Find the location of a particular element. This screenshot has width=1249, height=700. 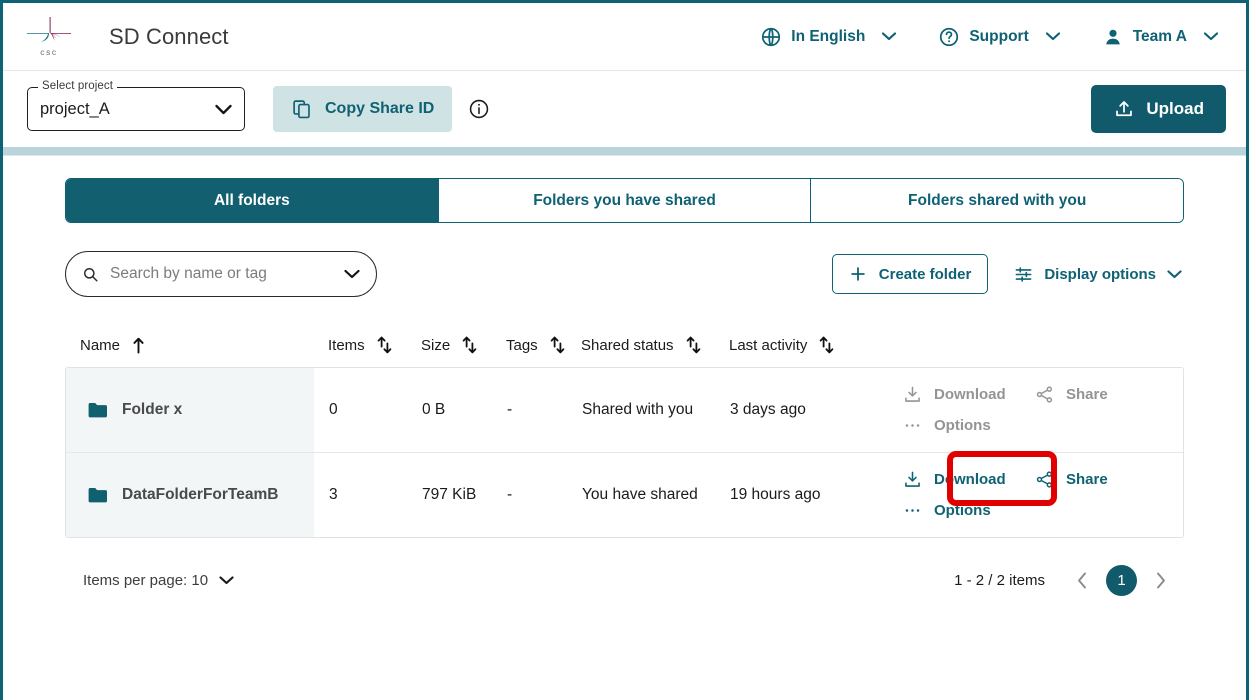

toolbar-separator-shadow is located at coordinates (624, 155).